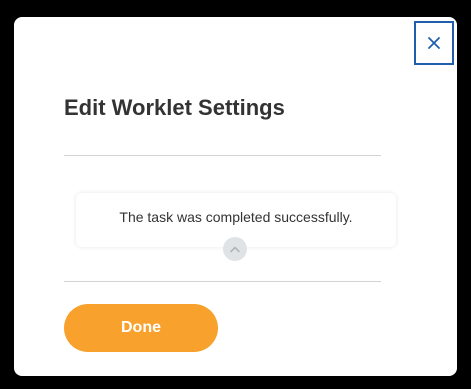 This screenshot has height=389, width=471. Describe the element at coordinates (236, 217) in the screenshot. I see `success-message: The task was completed successfully.` at that location.